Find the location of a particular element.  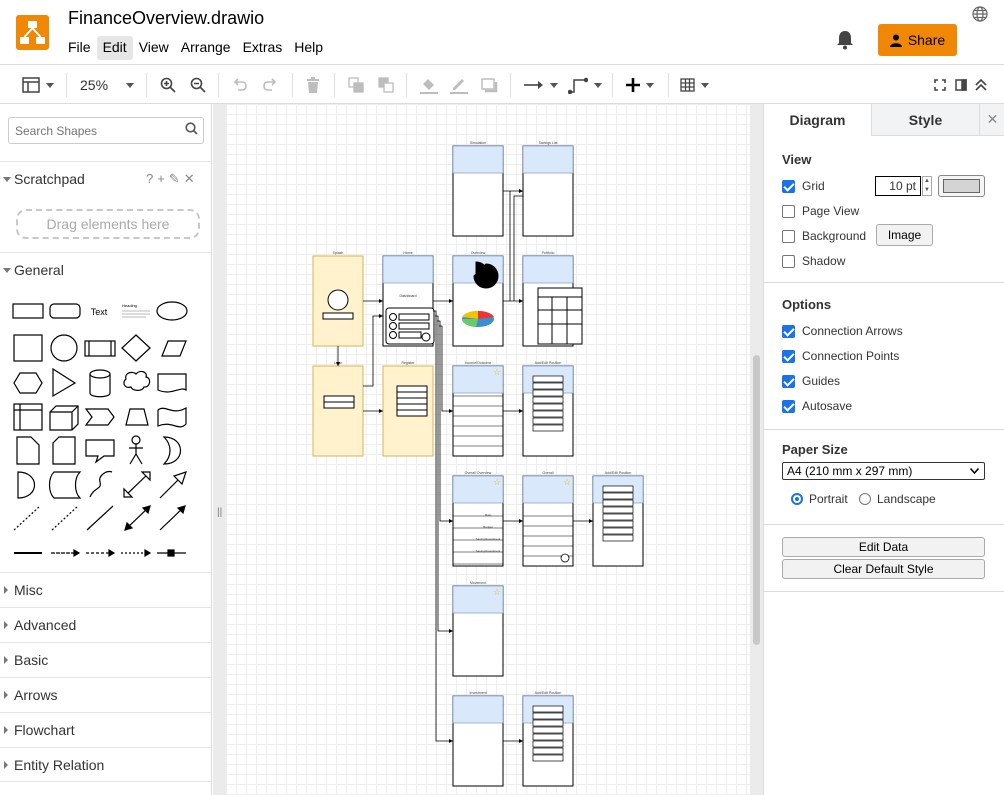

page-view-checkbox-row: Page View is located at coordinates (820, 211).